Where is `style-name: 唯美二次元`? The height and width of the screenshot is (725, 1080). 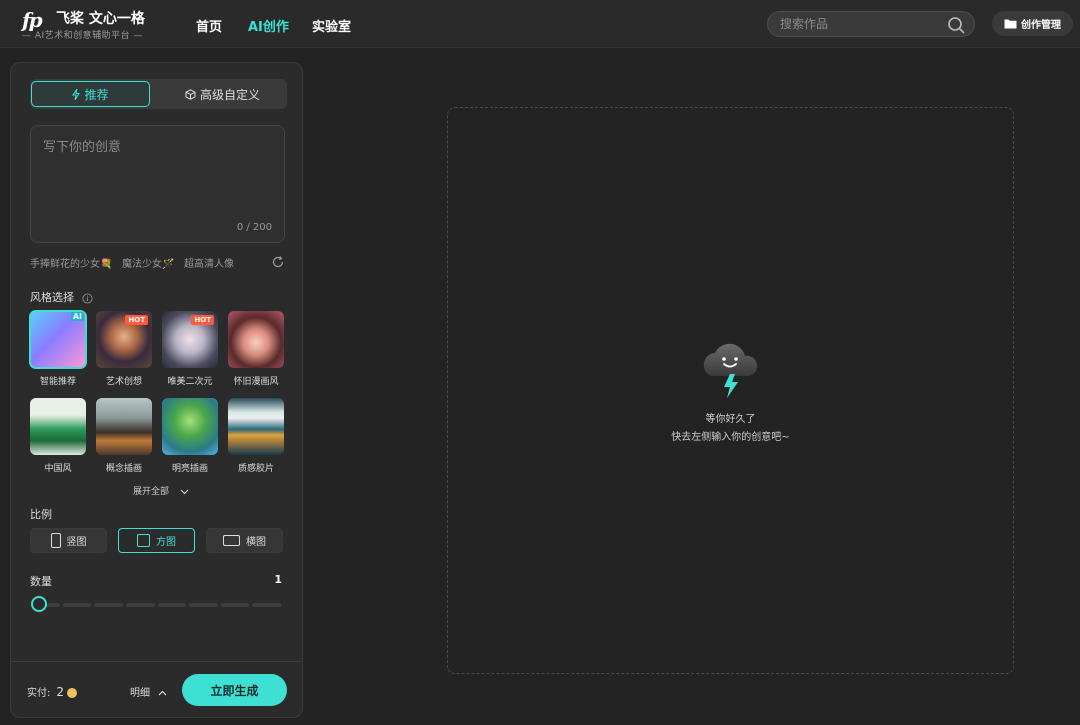 style-name: 唯美二次元 is located at coordinates (190, 382).